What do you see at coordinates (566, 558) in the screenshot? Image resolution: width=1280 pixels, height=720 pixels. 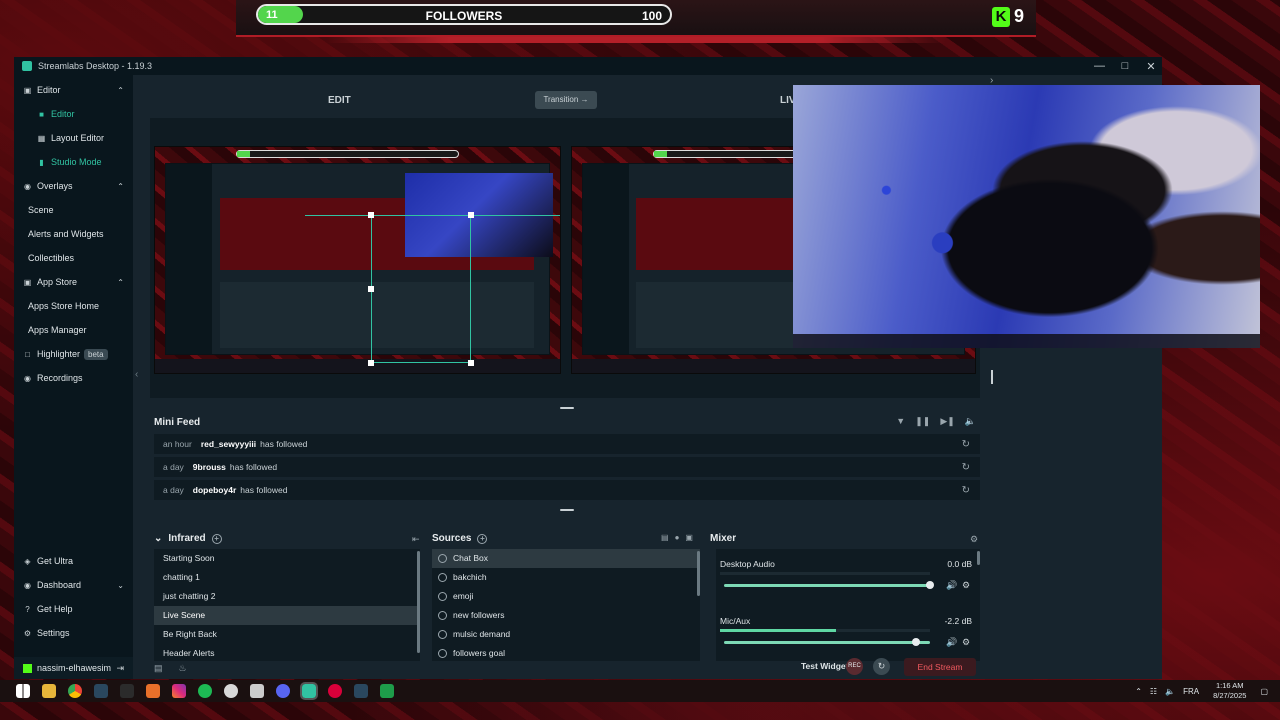 I see `source-item: Chat Box` at bounding box center [566, 558].